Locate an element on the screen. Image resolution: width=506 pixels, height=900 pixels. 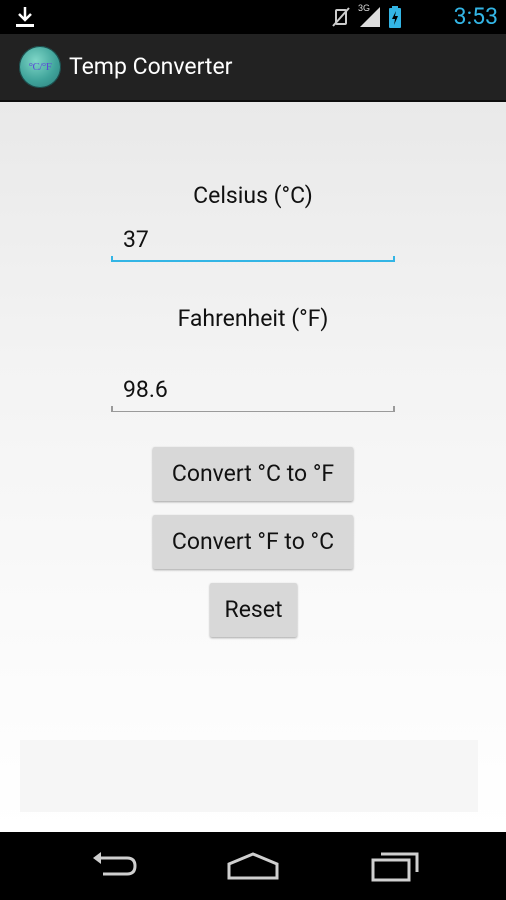
download-icon is located at coordinates (25, 17).